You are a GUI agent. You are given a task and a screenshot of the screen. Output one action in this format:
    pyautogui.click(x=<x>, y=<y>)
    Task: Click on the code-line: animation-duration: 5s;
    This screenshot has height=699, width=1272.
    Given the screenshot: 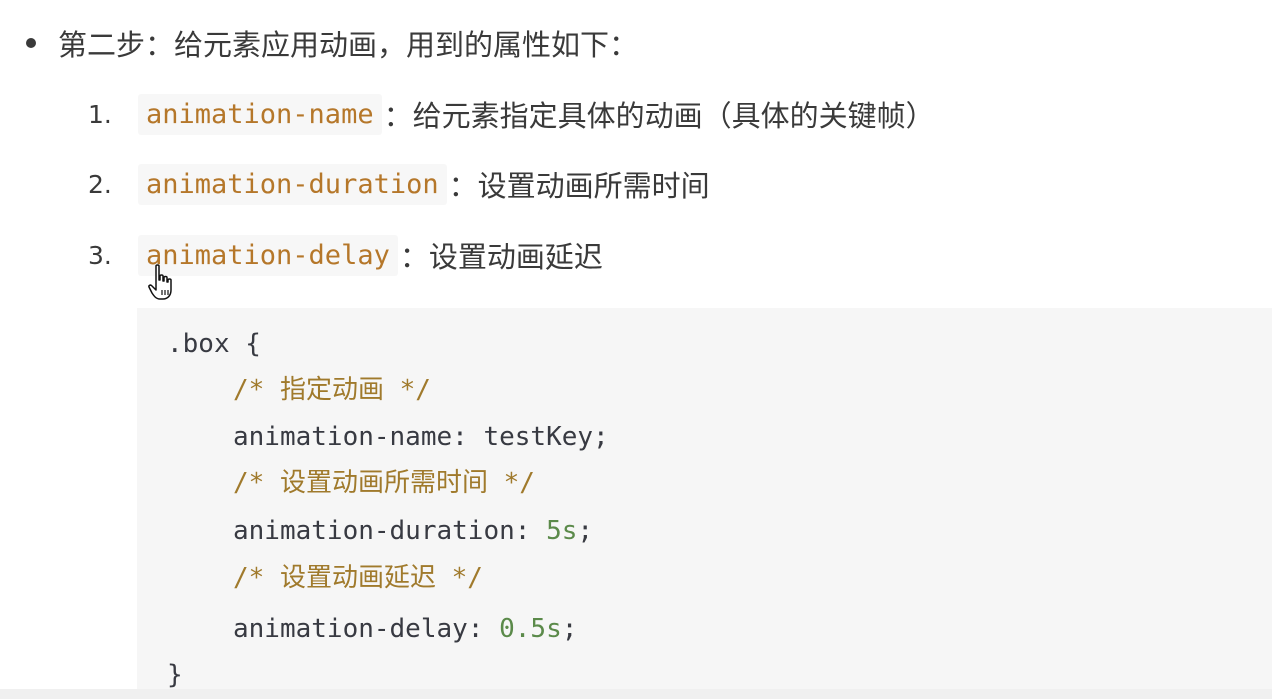 What is the action you would take?
    pyautogui.click(x=413, y=531)
    